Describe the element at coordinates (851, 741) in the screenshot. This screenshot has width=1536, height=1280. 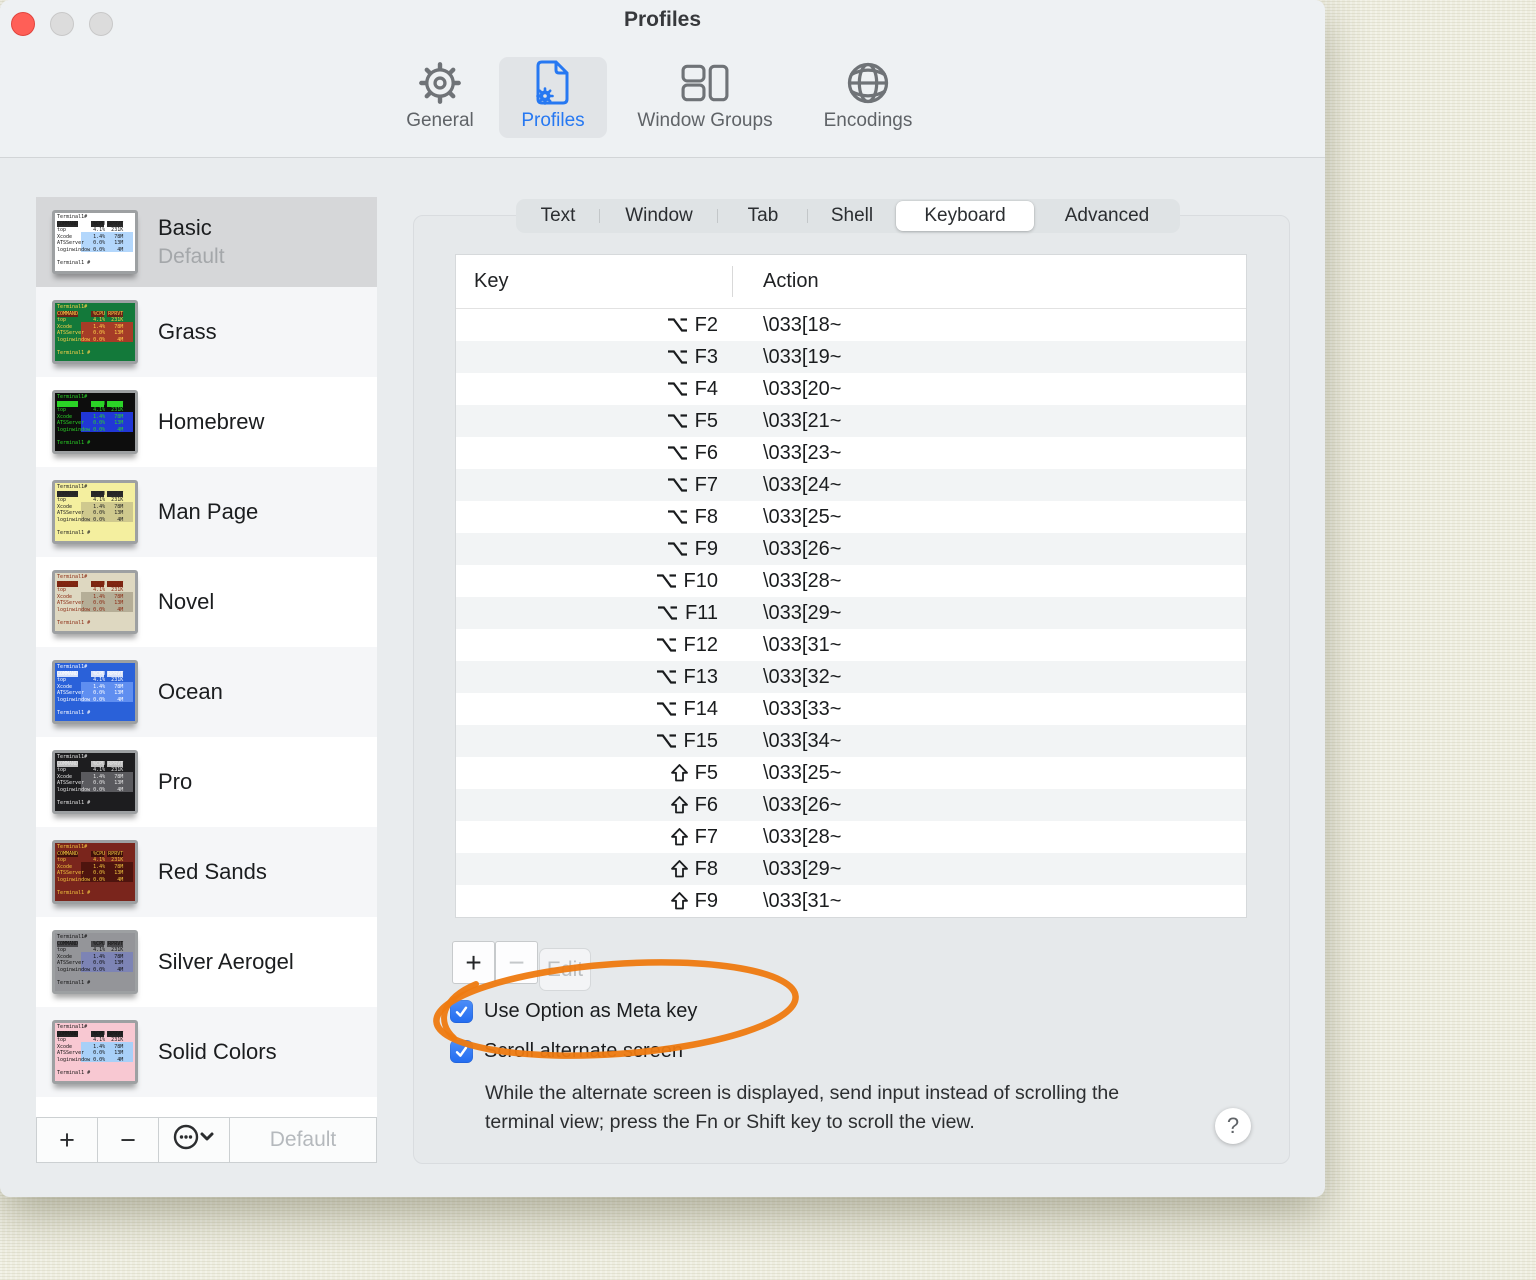
I see `shortcut-row: F15 \033[34~` at that location.